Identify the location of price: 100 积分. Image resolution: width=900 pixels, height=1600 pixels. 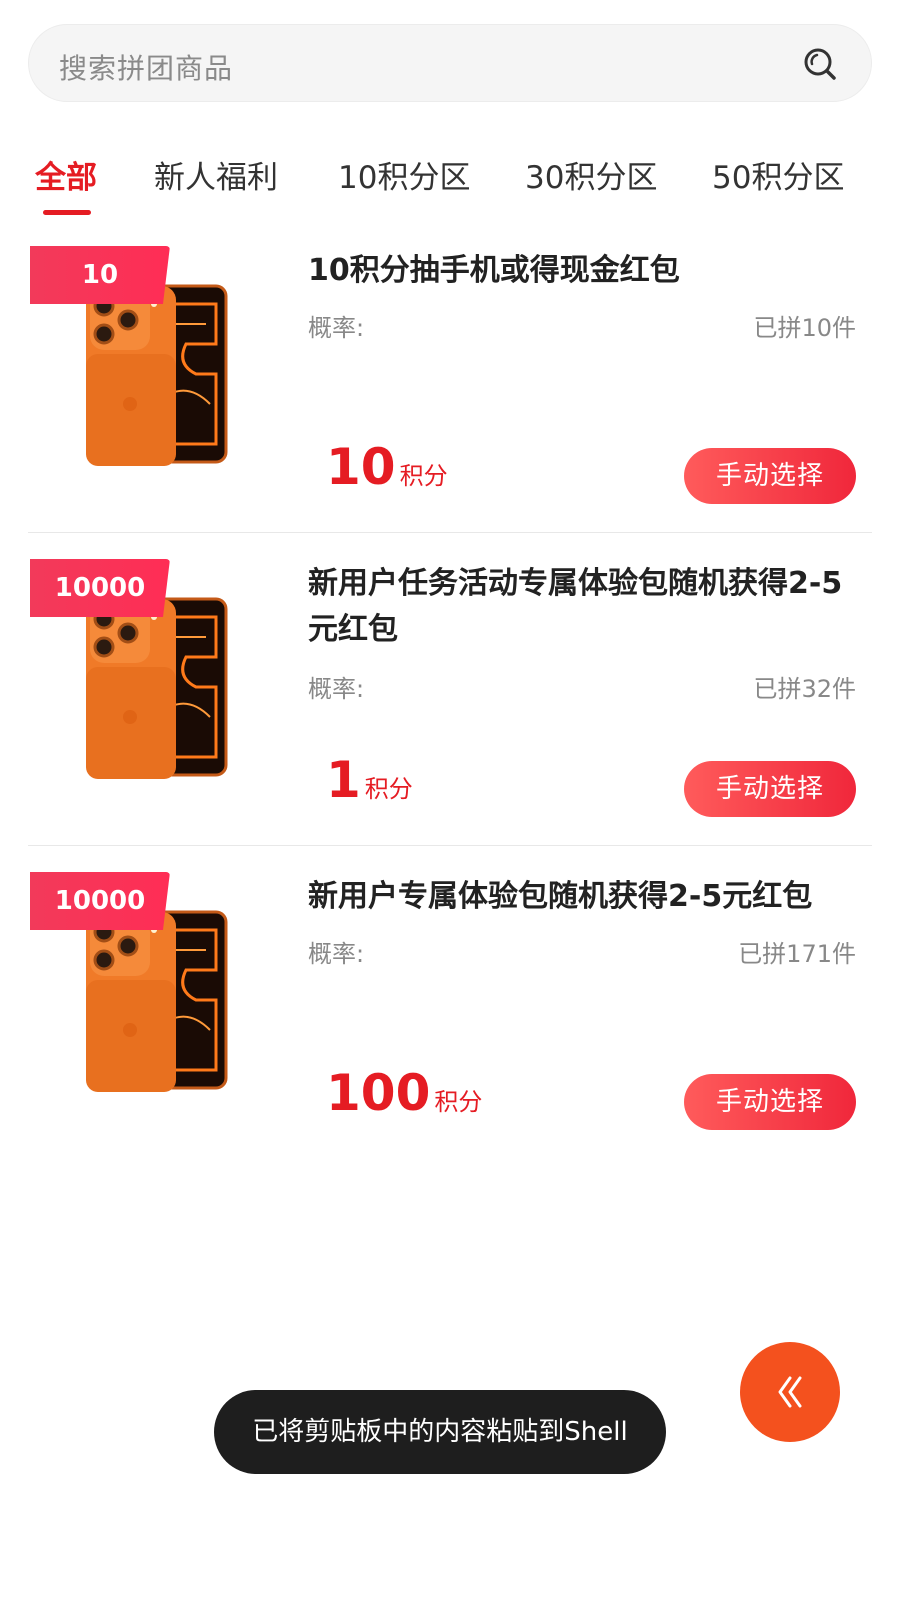
(404, 1093).